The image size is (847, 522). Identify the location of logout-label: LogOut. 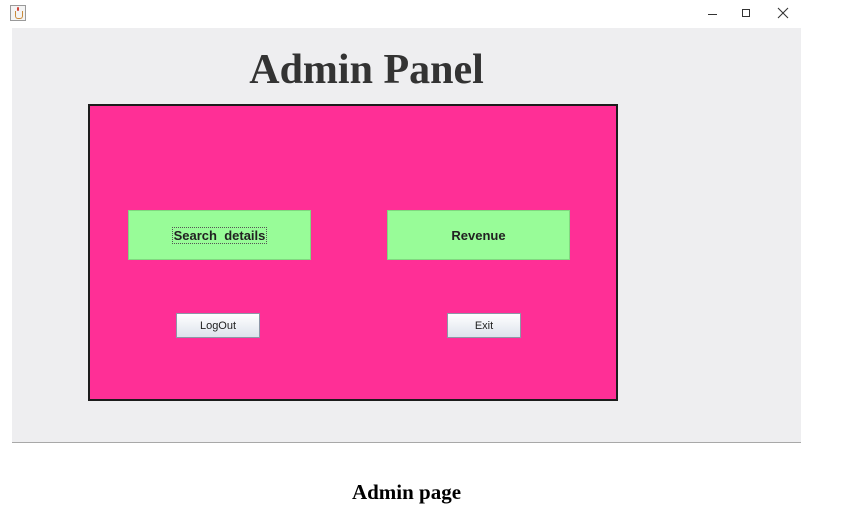
(218, 325).